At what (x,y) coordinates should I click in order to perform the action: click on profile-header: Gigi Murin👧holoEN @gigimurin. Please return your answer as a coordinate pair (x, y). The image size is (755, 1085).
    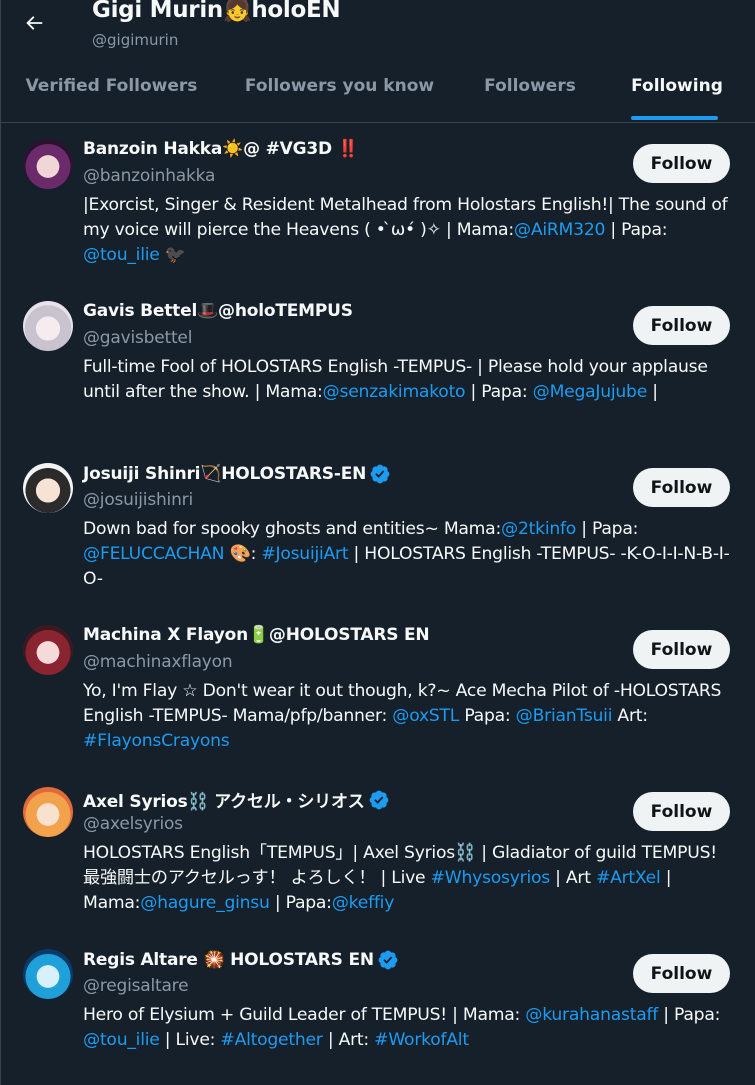
    Looking at the image, I should click on (378, 35).